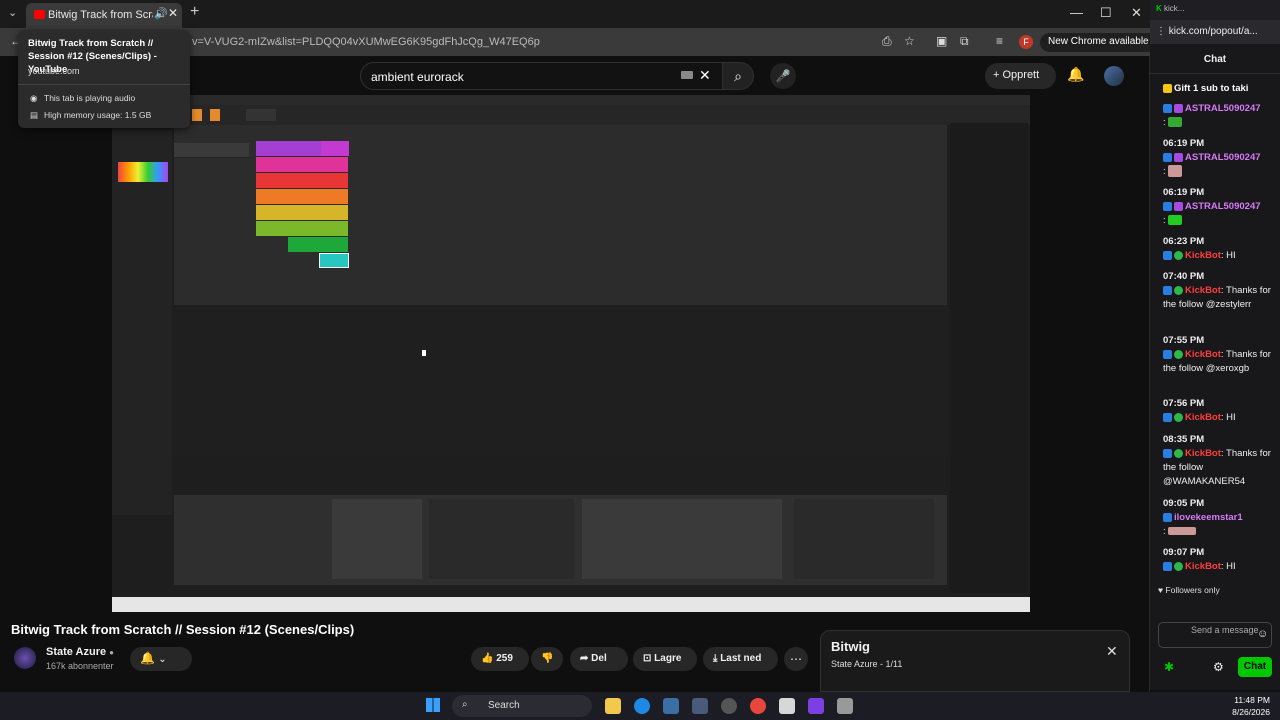 This screenshot has width=1280, height=720. I want to click on install-icon: ⎙, so click(887, 41).